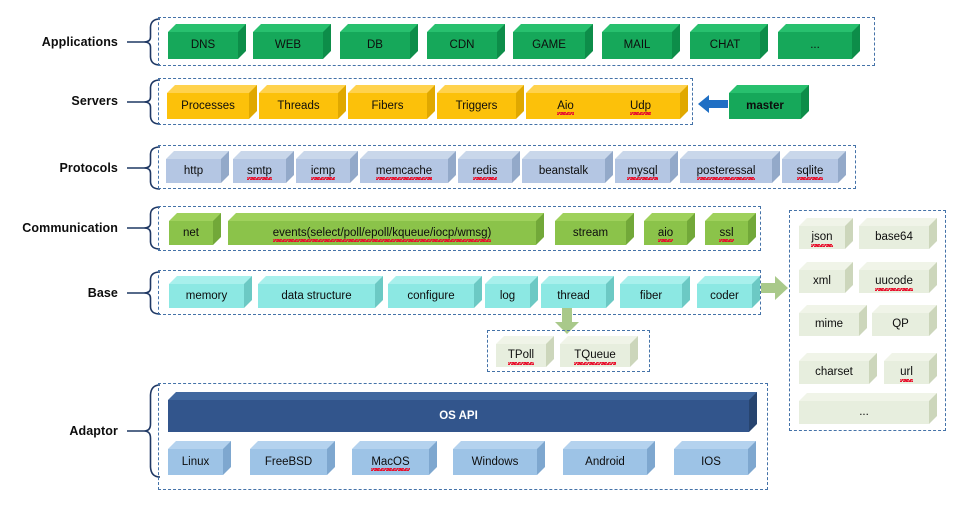  I want to click on box-label: smtp, so click(259, 171).